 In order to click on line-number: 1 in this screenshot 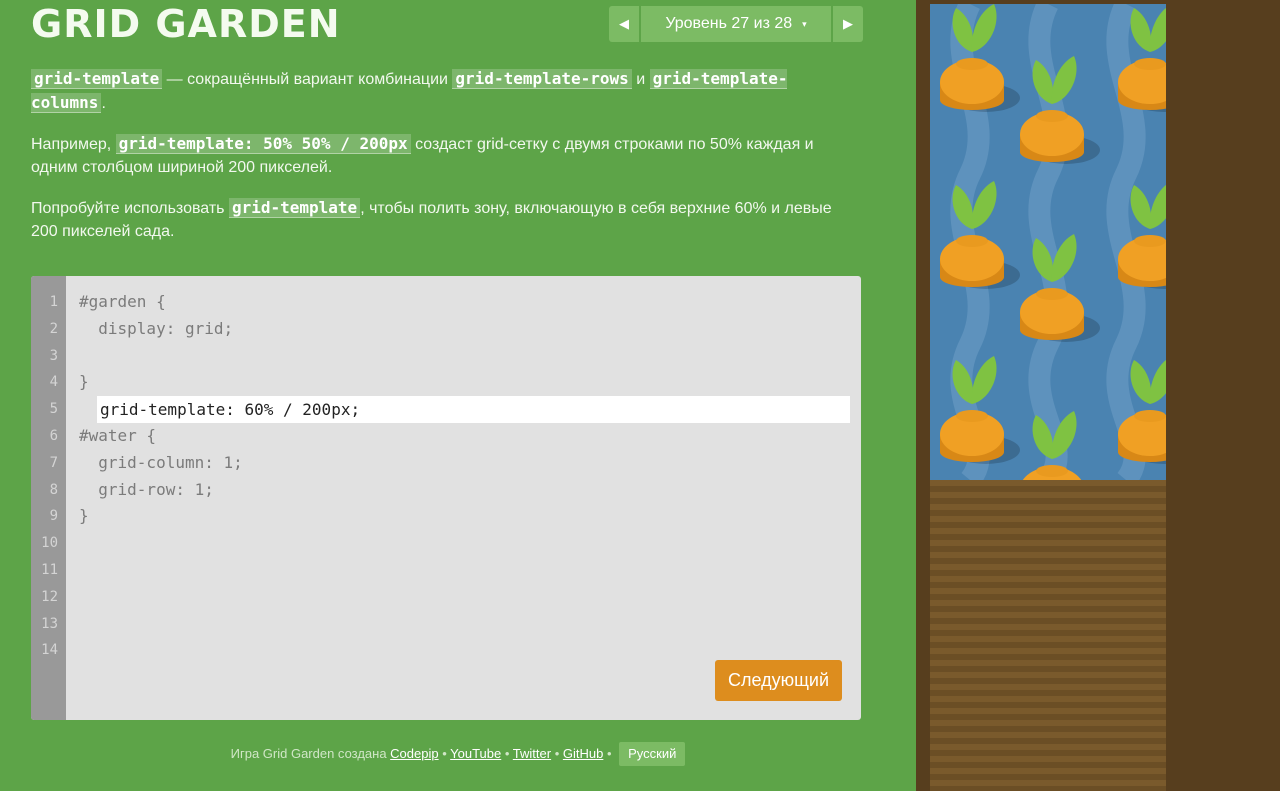, I will do `click(53, 302)`.